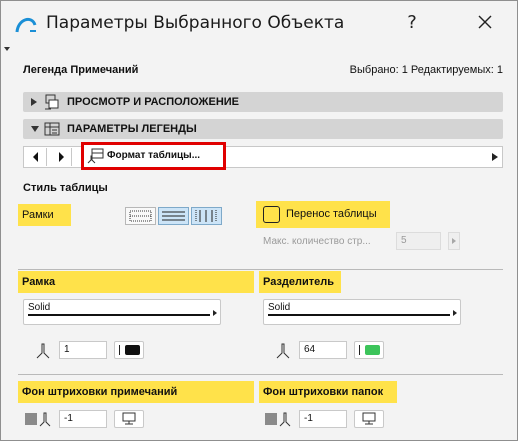  Describe the element at coordinates (271, 214) in the screenshot. I see `wrap-table-checkbox` at that location.